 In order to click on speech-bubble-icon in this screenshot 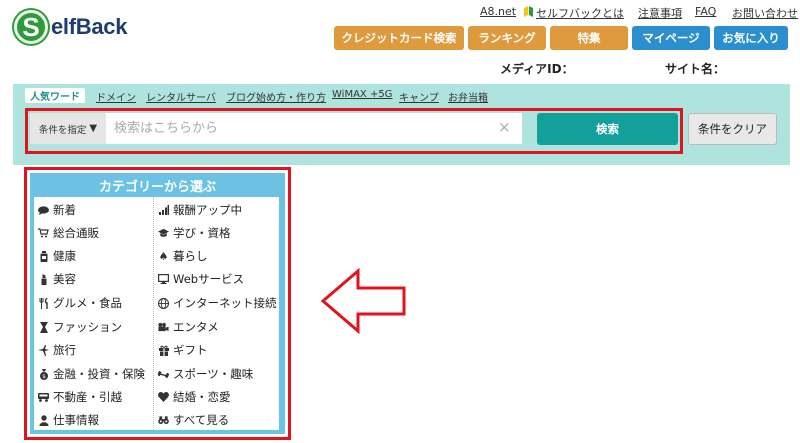, I will do `click(43, 210)`.